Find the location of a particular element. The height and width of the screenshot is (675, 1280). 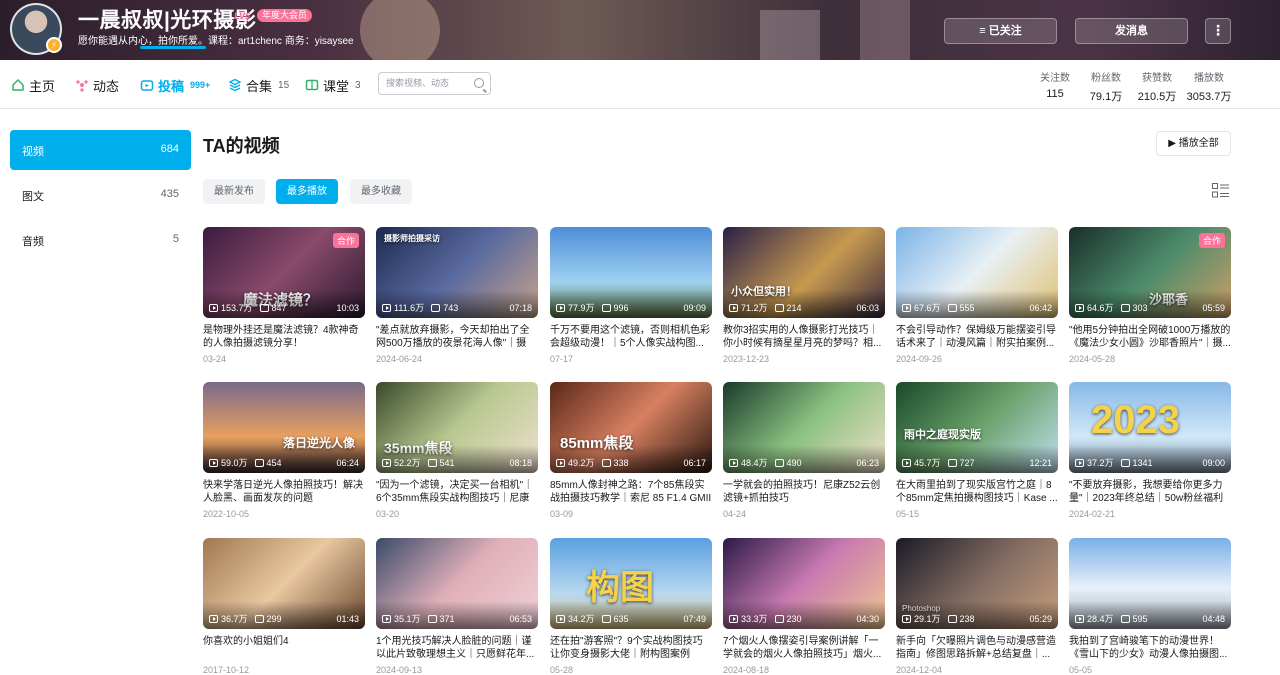

tab-collections: 合集 15 is located at coordinates (258, 85).